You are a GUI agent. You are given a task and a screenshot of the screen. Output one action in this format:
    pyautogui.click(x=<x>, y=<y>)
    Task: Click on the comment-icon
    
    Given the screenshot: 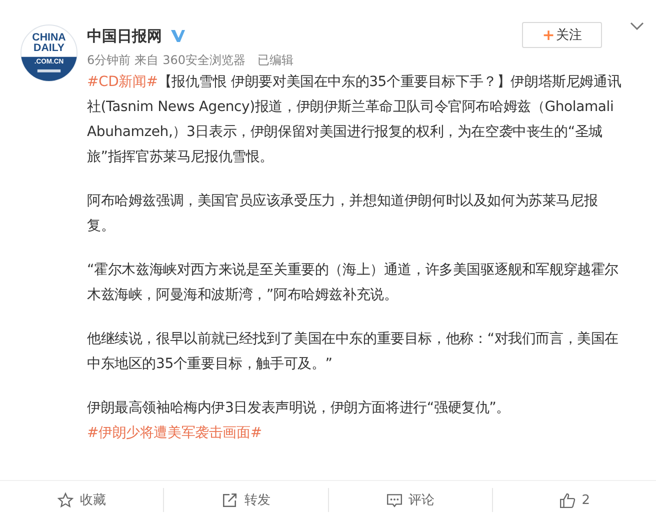 What is the action you would take?
    pyautogui.click(x=394, y=500)
    